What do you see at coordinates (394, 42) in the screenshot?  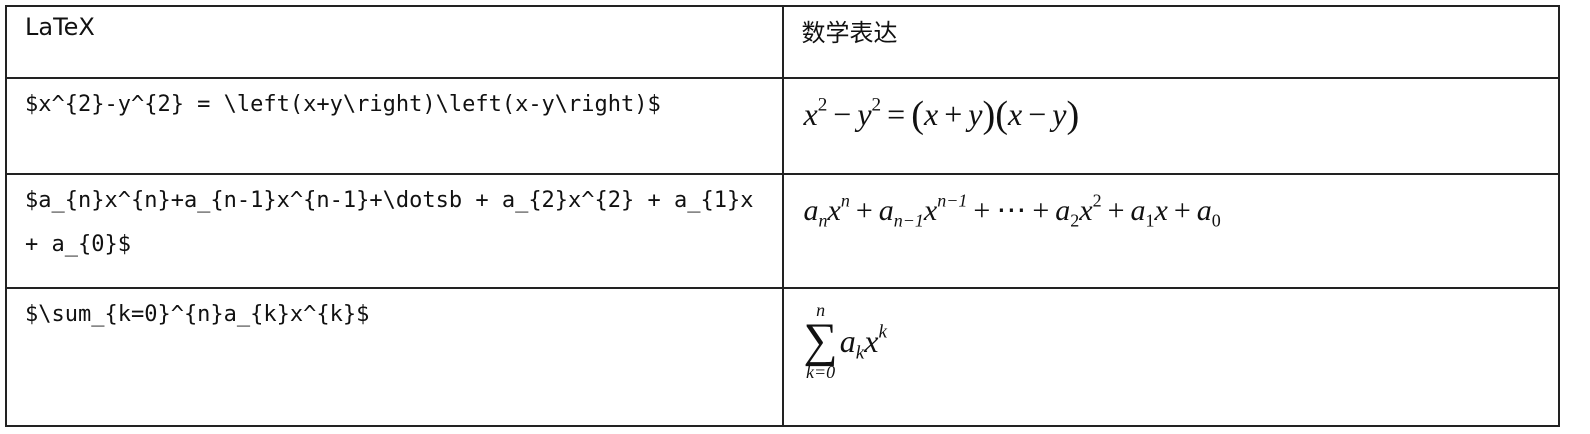 I see `header-latex: LaTeX` at bounding box center [394, 42].